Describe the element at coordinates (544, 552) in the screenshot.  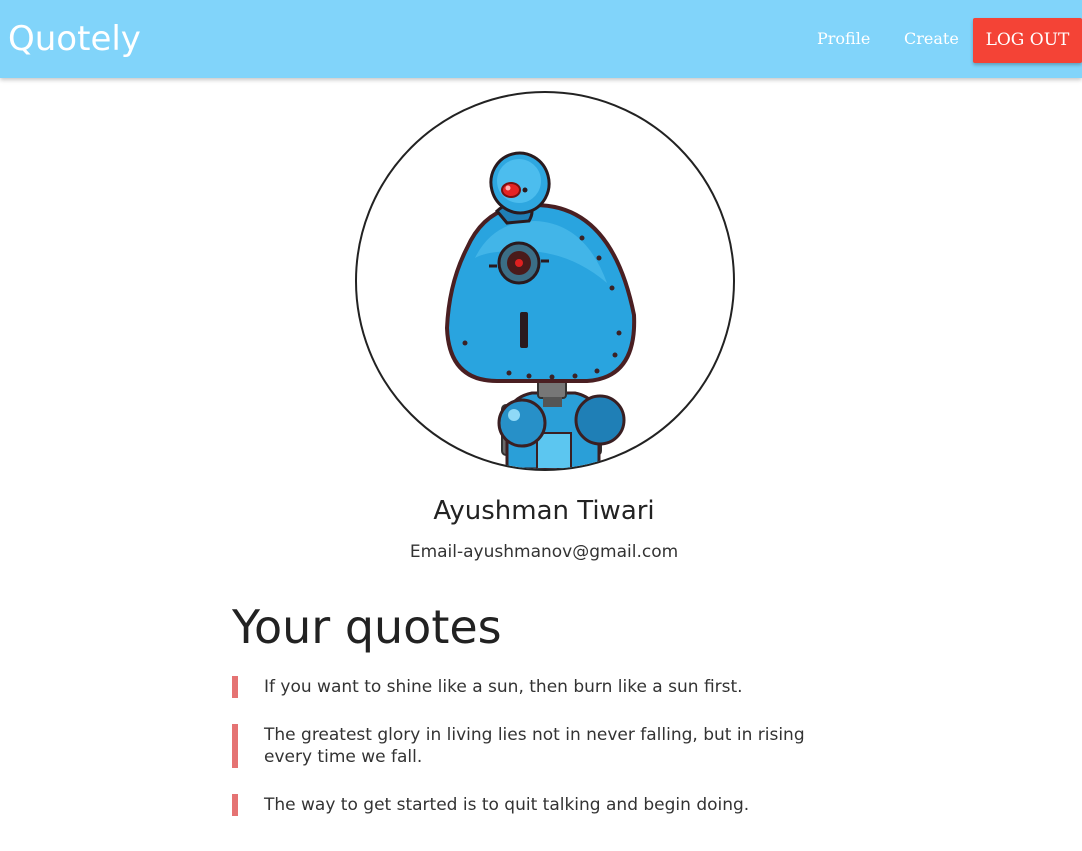
I see `profile-email: Email-ayushmanov@gmail.com` at that location.